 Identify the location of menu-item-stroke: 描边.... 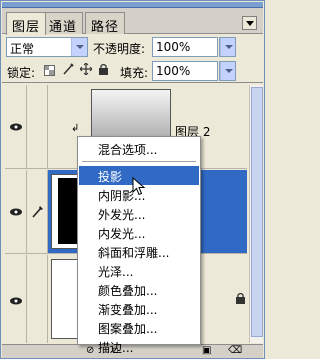
(139, 346).